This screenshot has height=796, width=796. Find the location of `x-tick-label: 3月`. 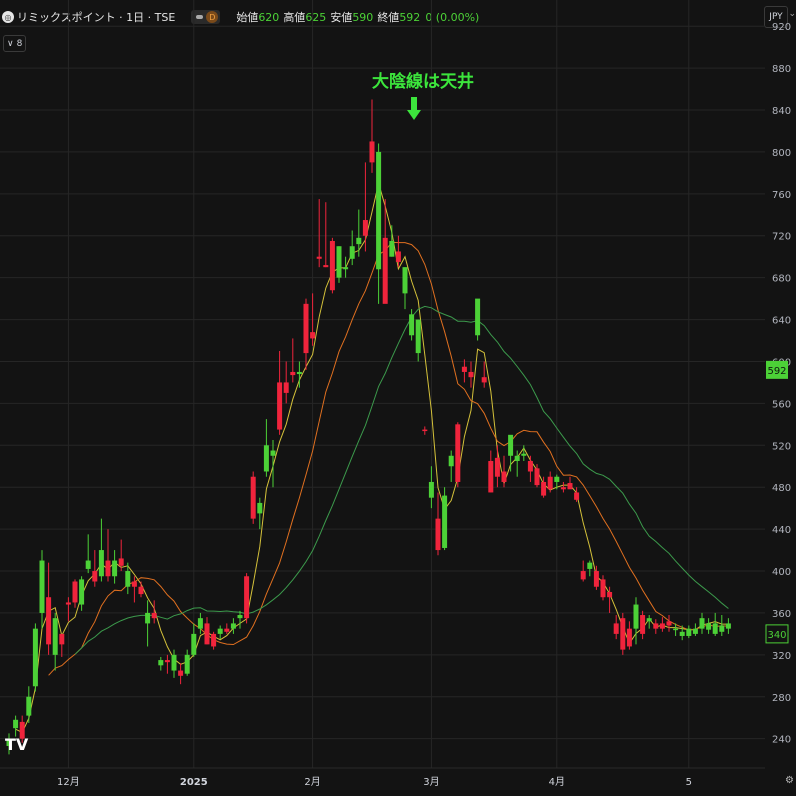

x-tick-label: 3月 is located at coordinates (431, 782).